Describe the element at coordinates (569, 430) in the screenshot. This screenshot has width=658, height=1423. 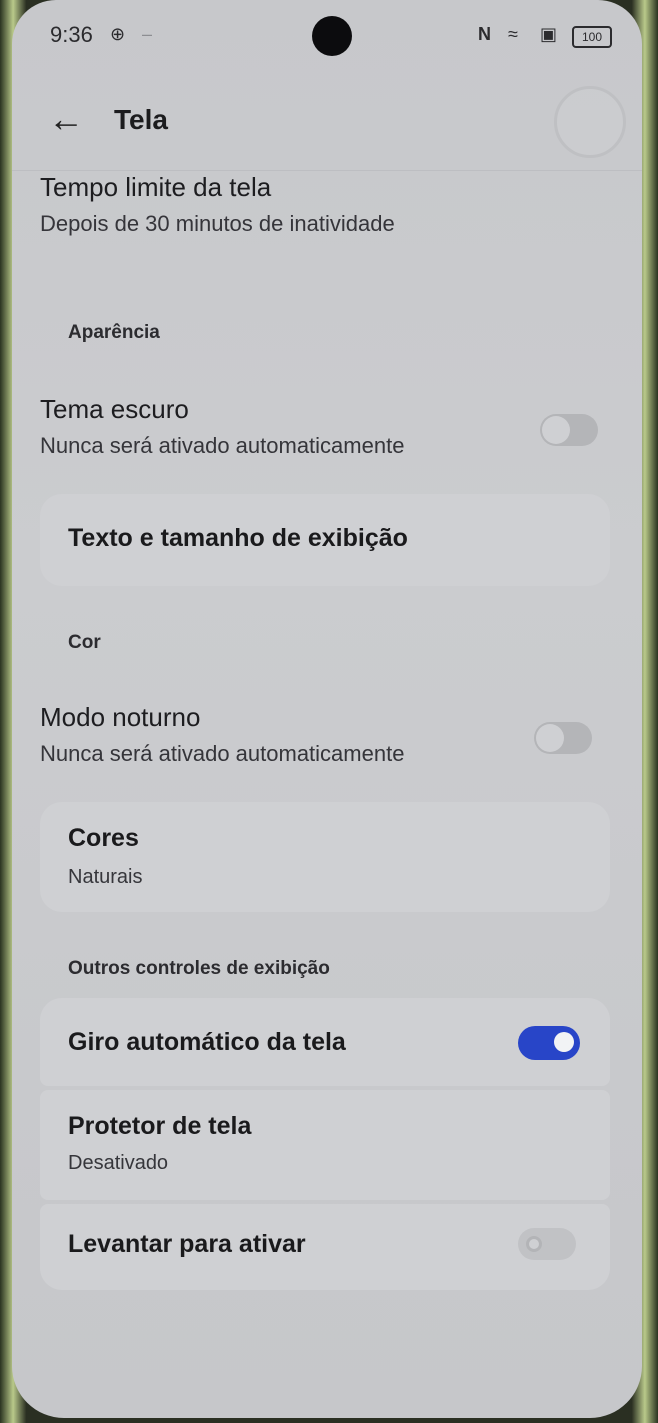
I see `dark-theme-toggle` at that location.